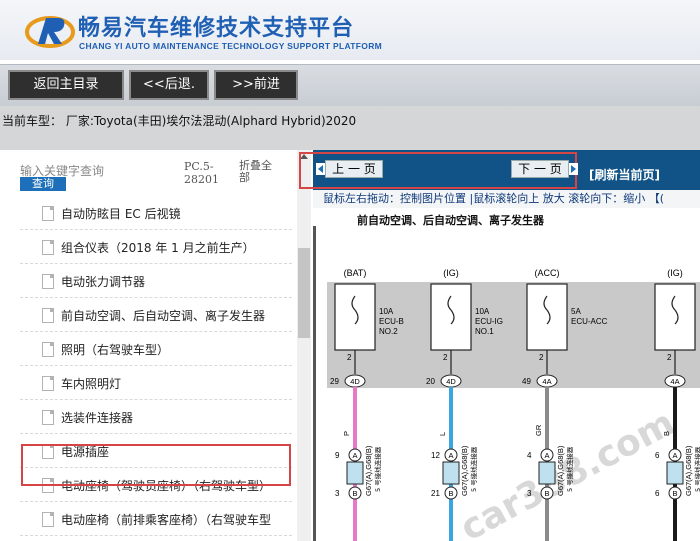 The height and width of the screenshot is (541, 700). Describe the element at coordinates (156, 281) in the screenshot. I see `tree-item: 电动张力调节器` at that location.